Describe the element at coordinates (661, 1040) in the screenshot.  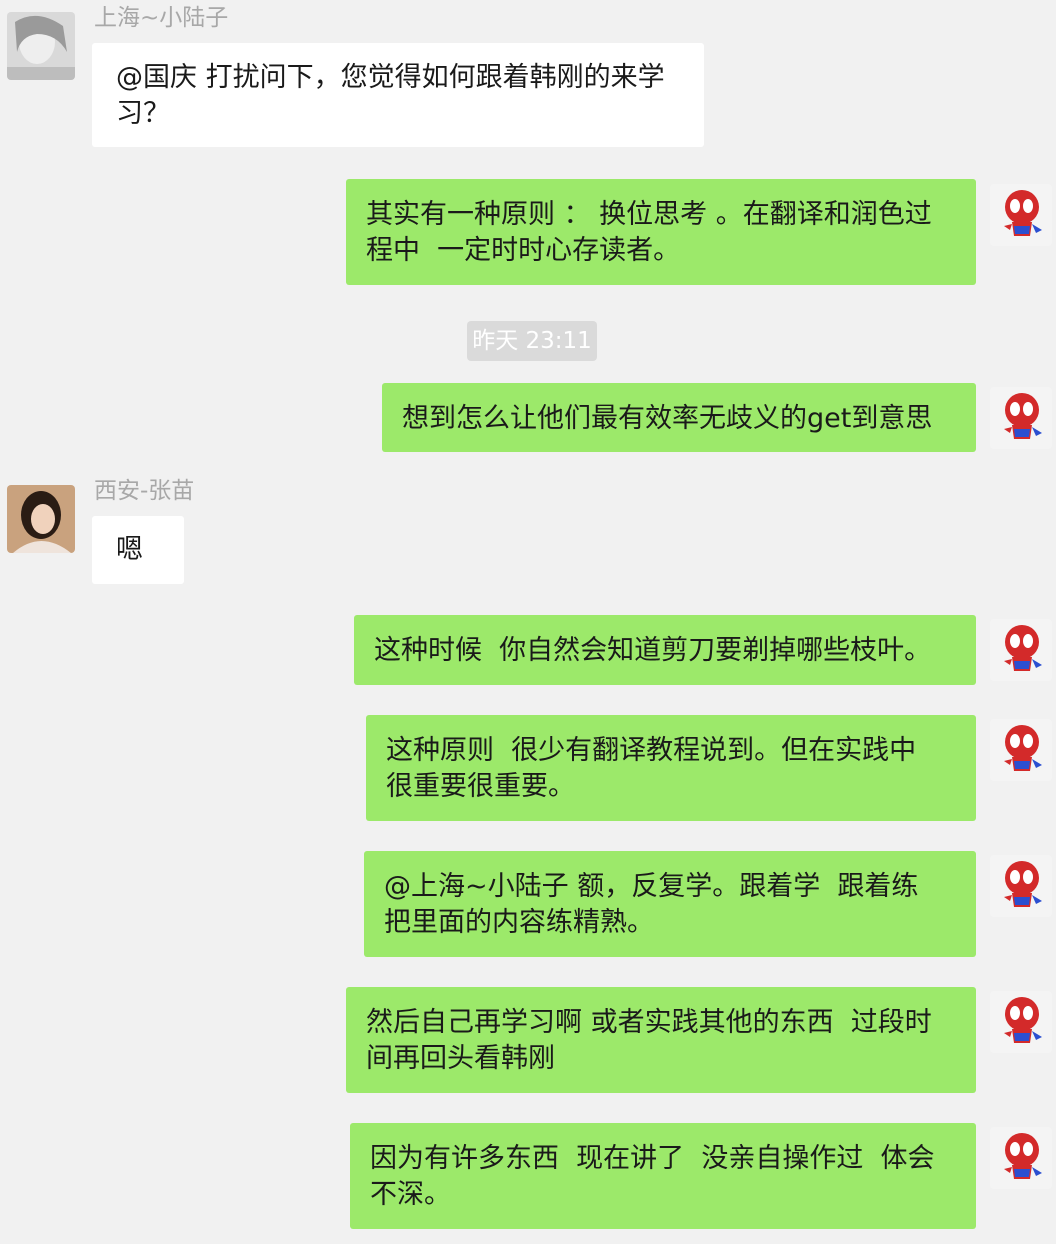
I see `message-bubble-outgoing: 然后自己再学习啊 或者实践其他的东西 过段时 间再回头看韩刚` at that location.